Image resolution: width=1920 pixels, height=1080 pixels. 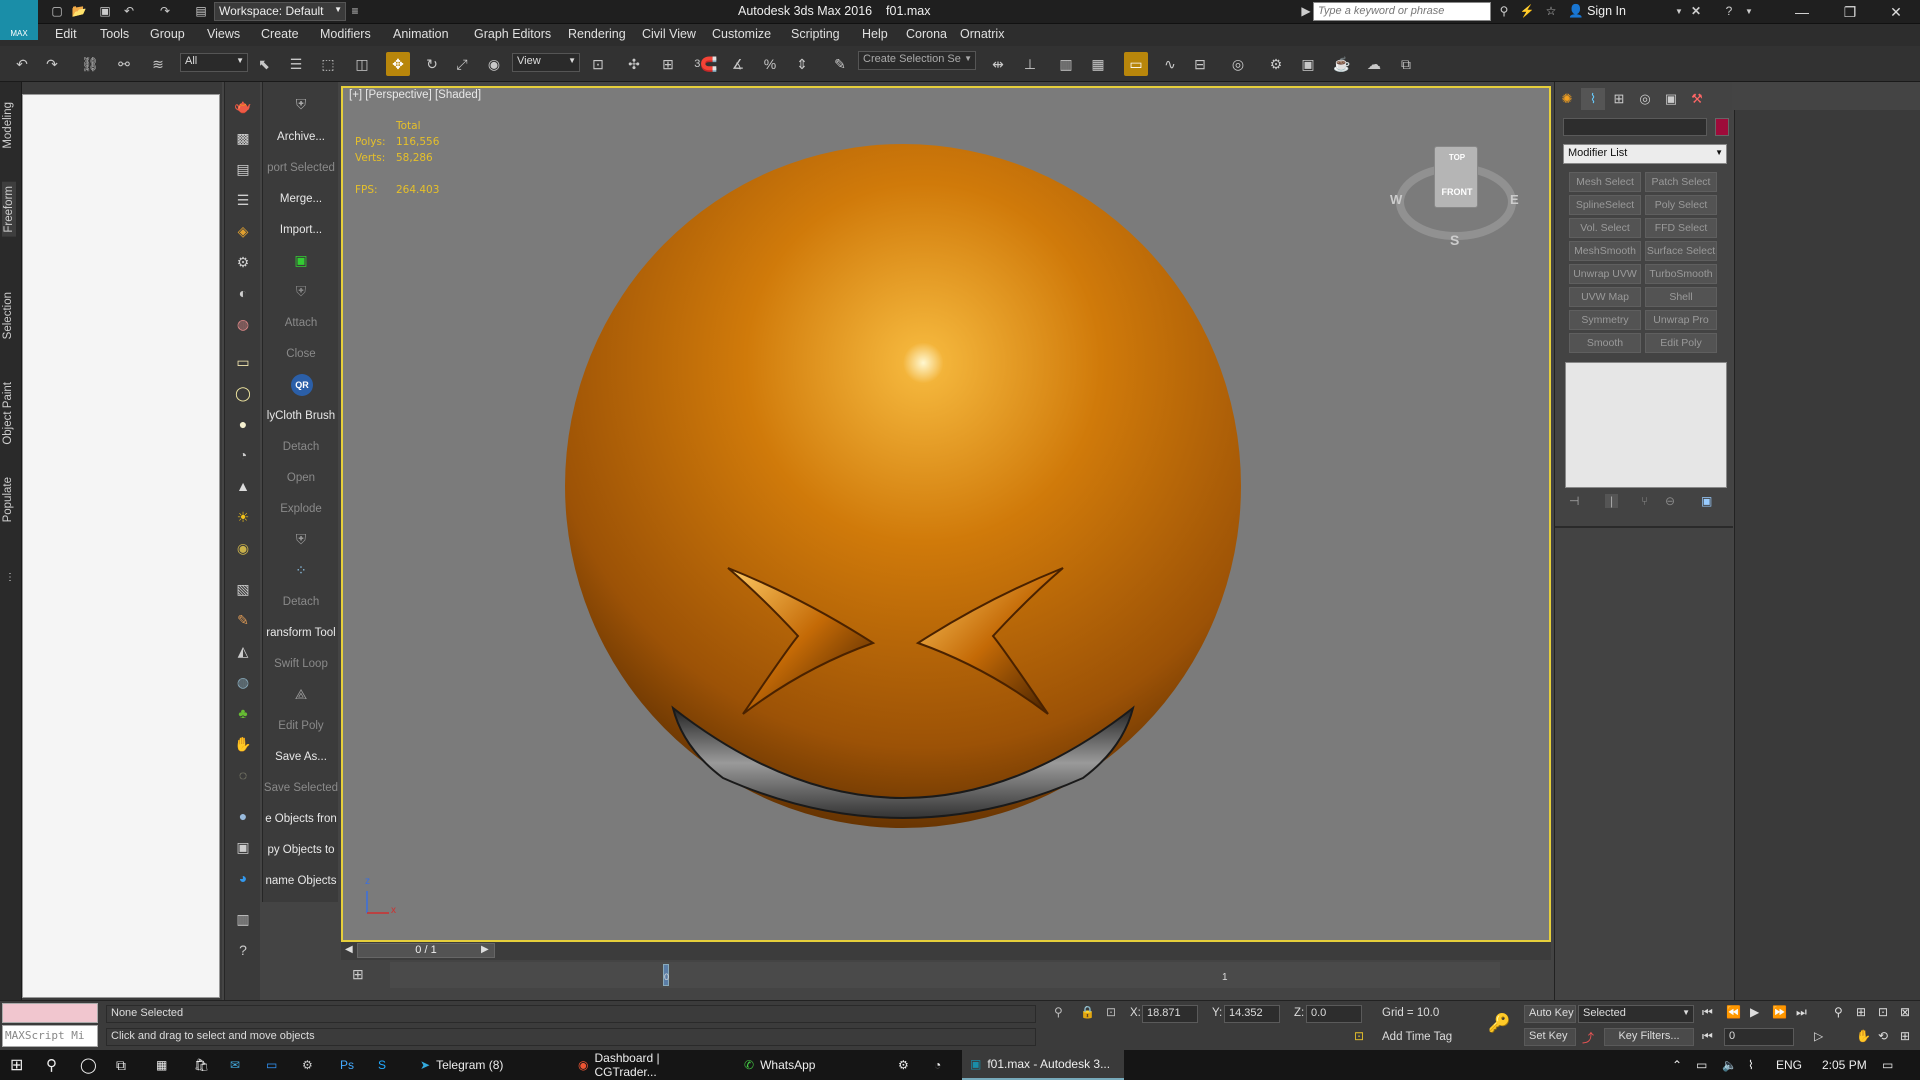 I want to click on x-coordinate-field: 18.871, so click(x=1170, y=1014).